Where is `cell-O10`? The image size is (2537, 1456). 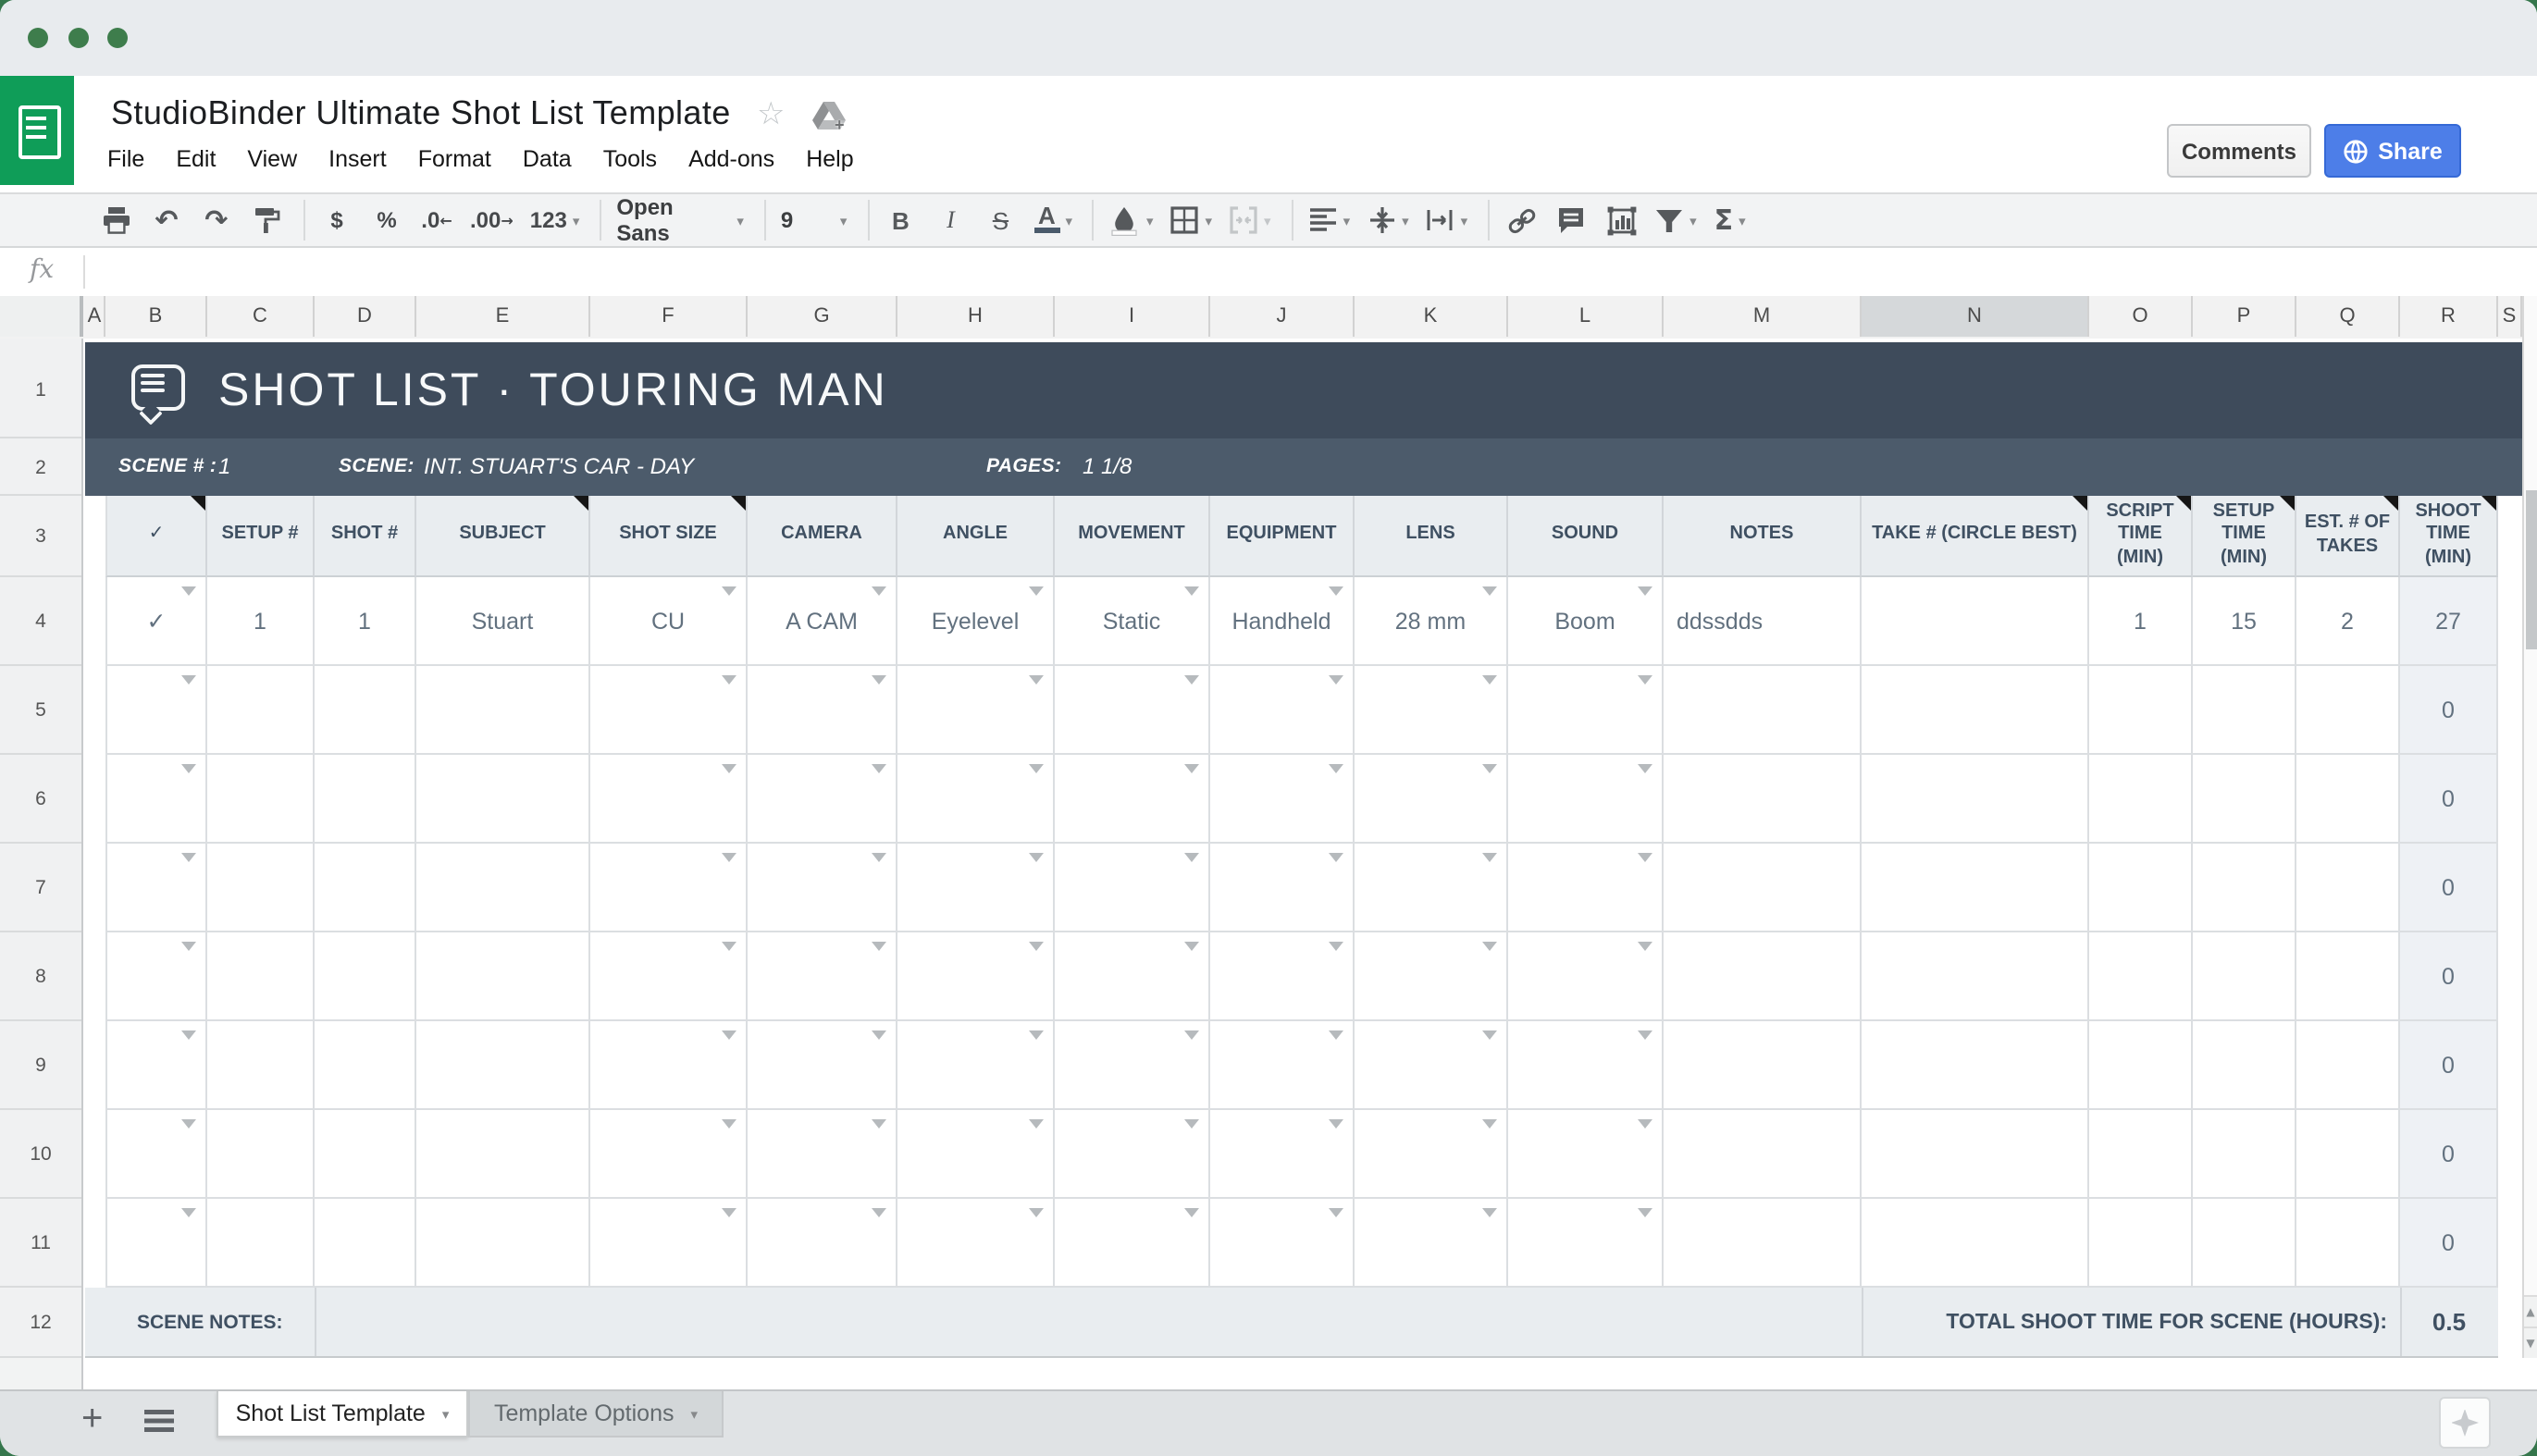
cell-O10 is located at coordinates (2141, 1154).